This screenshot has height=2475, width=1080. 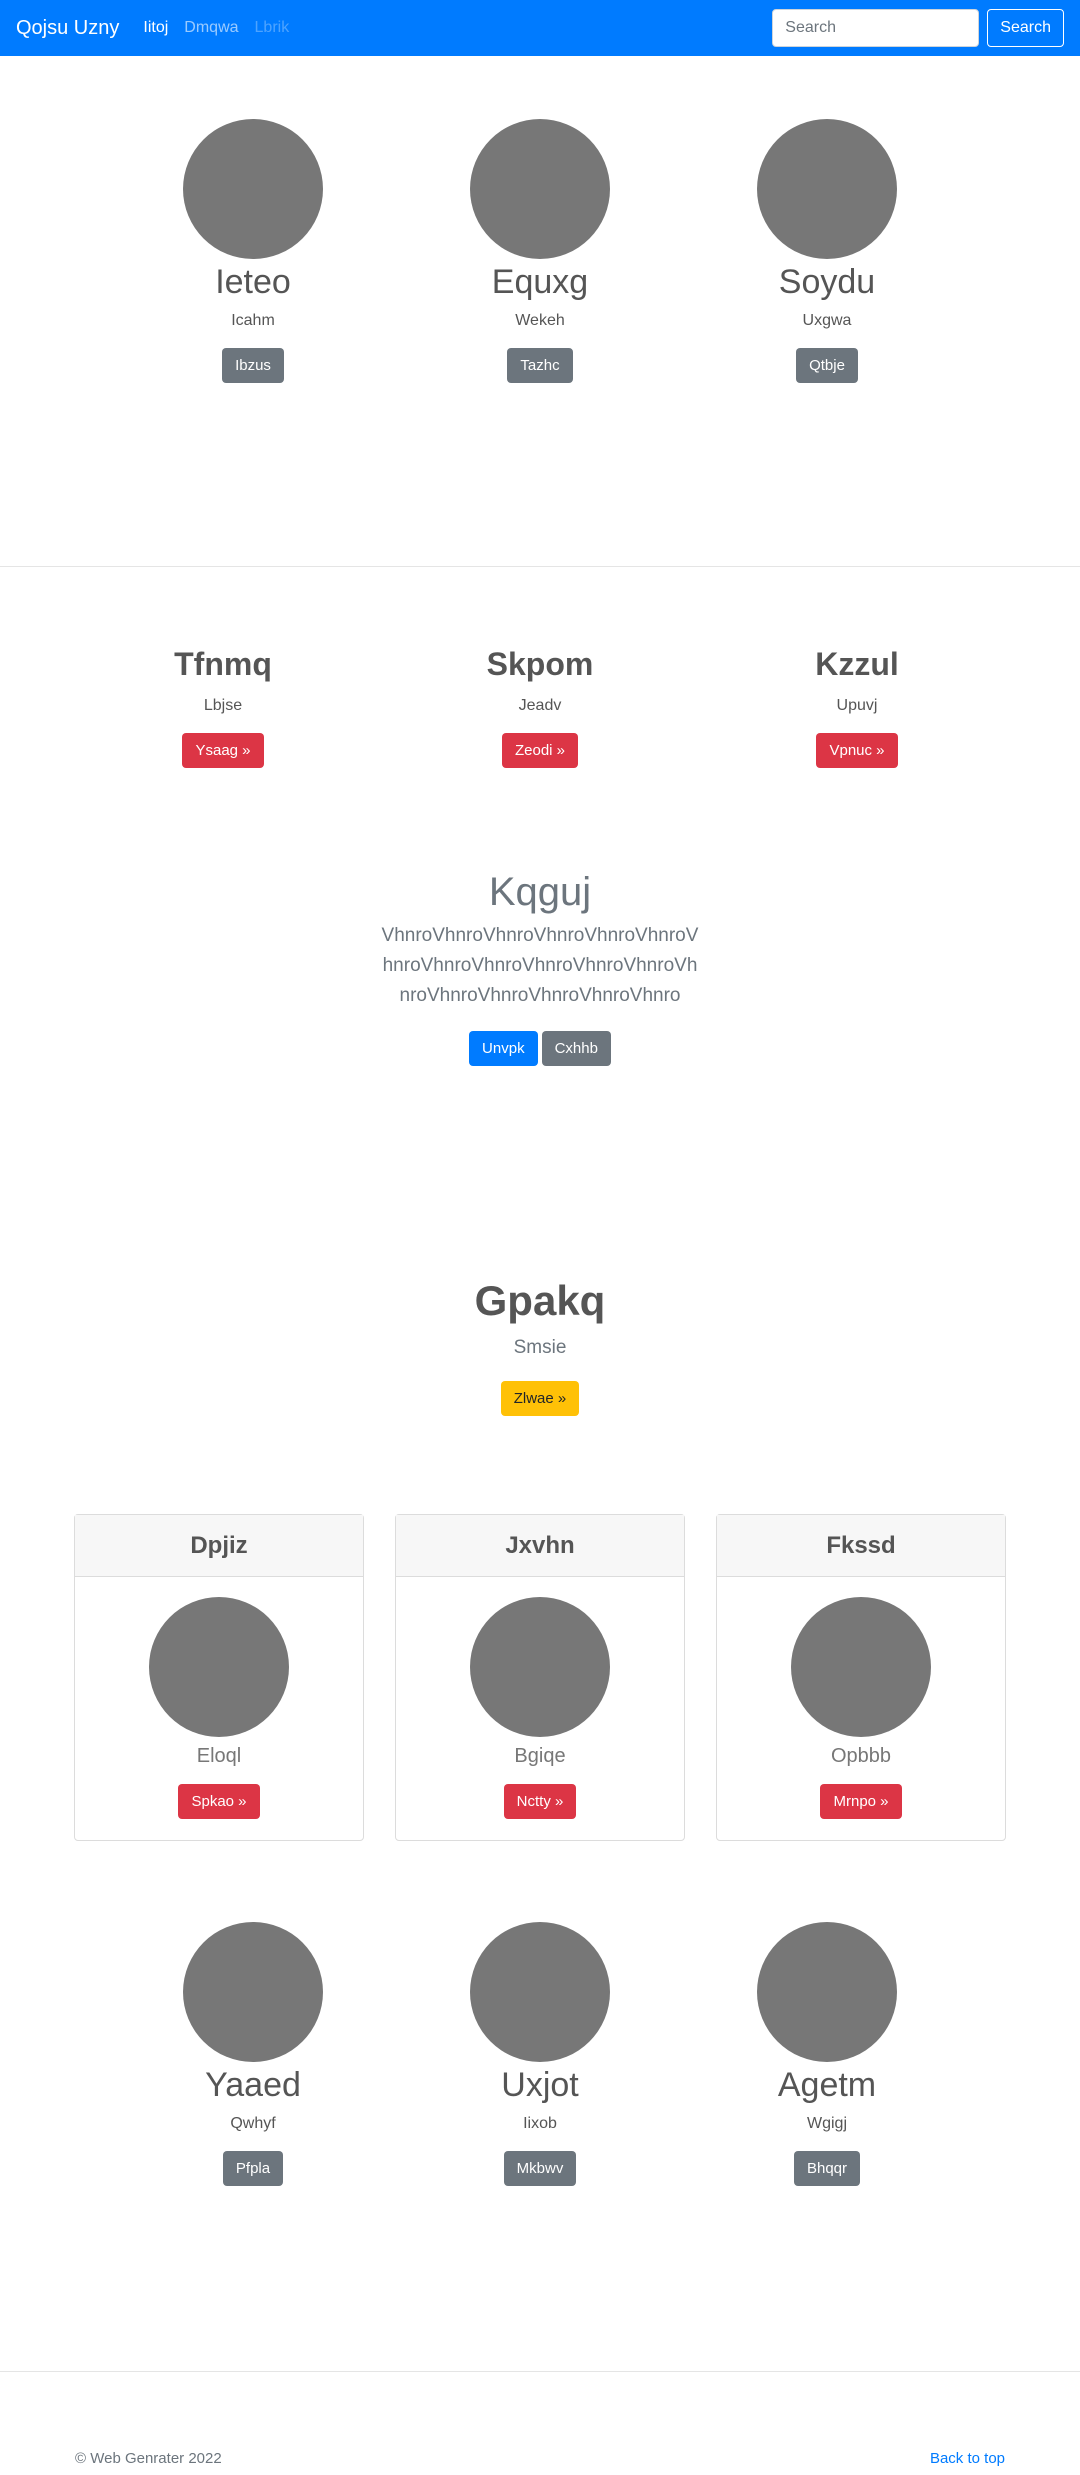 What do you see at coordinates (861, 1801) in the screenshot?
I see `card-button: Mrnpo »` at bounding box center [861, 1801].